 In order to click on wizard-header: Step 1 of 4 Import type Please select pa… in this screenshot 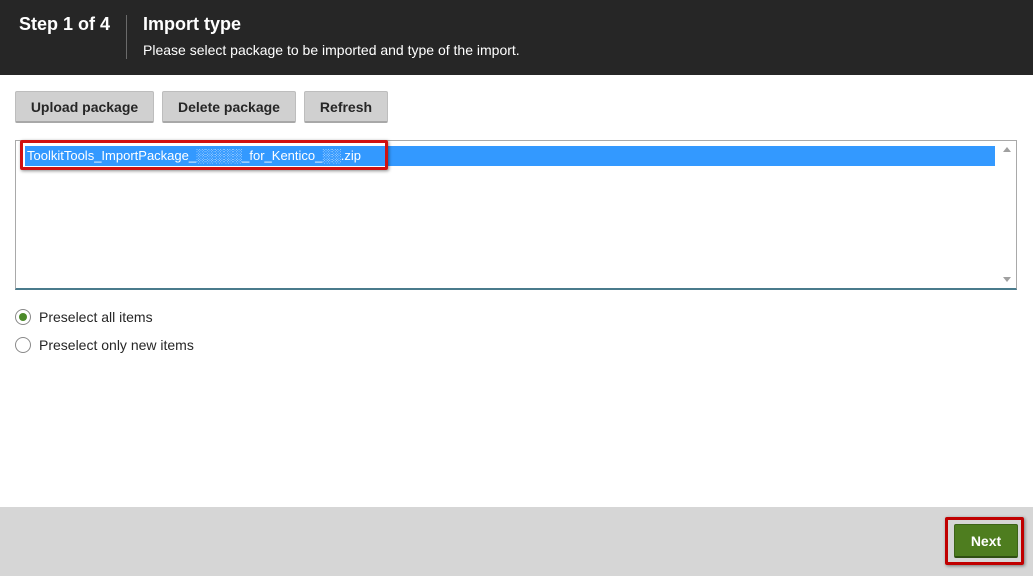, I will do `click(516, 37)`.